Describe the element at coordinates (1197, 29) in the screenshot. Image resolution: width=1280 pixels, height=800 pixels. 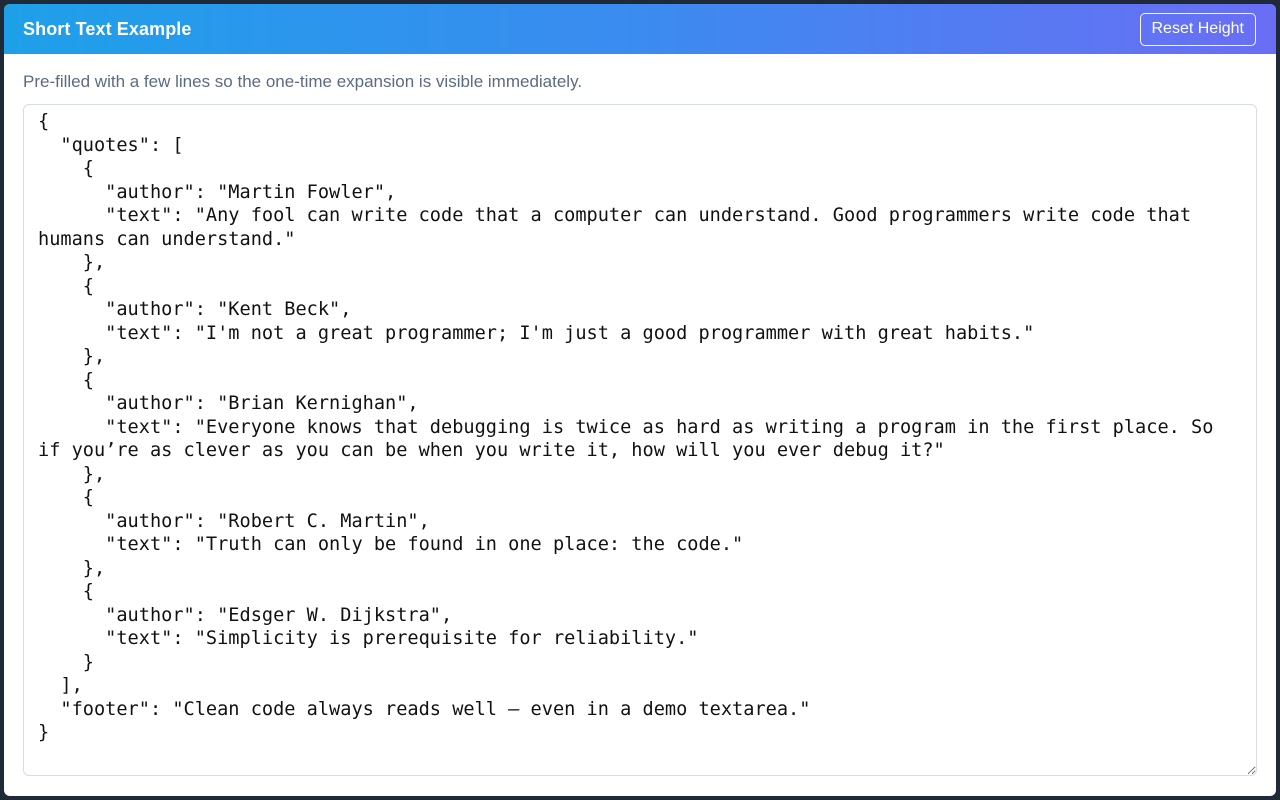
I see `reset-height-button: Reset Height` at that location.